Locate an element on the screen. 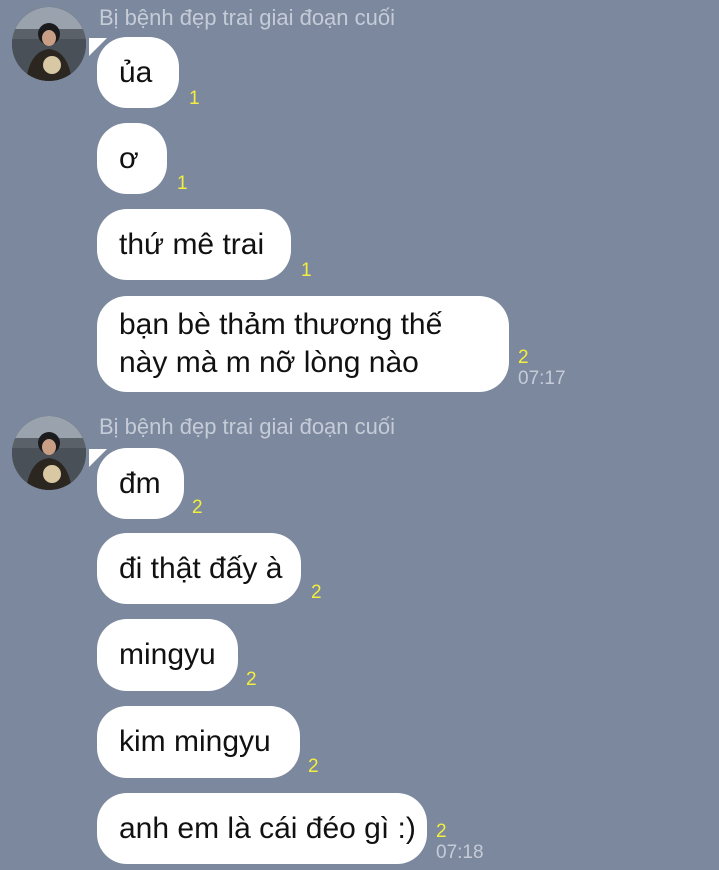  message-bubble: kim mingyu is located at coordinates (198, 742).